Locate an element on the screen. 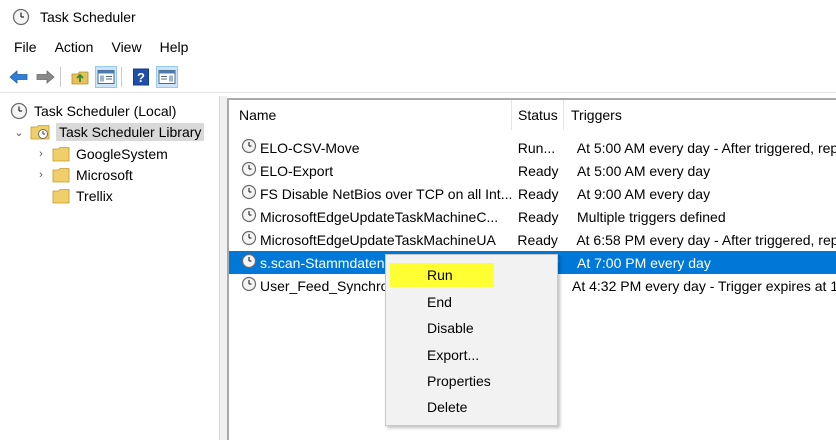 The height and width of the screenshot is (440, 836). up-one-level-button is located at coordinates (80, 77).